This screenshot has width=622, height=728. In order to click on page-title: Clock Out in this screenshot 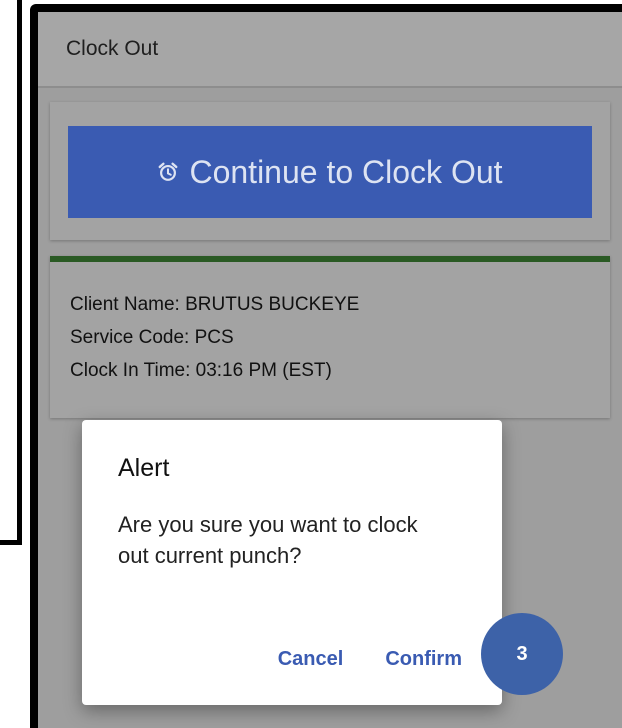, I will do `click(112, 48)`.